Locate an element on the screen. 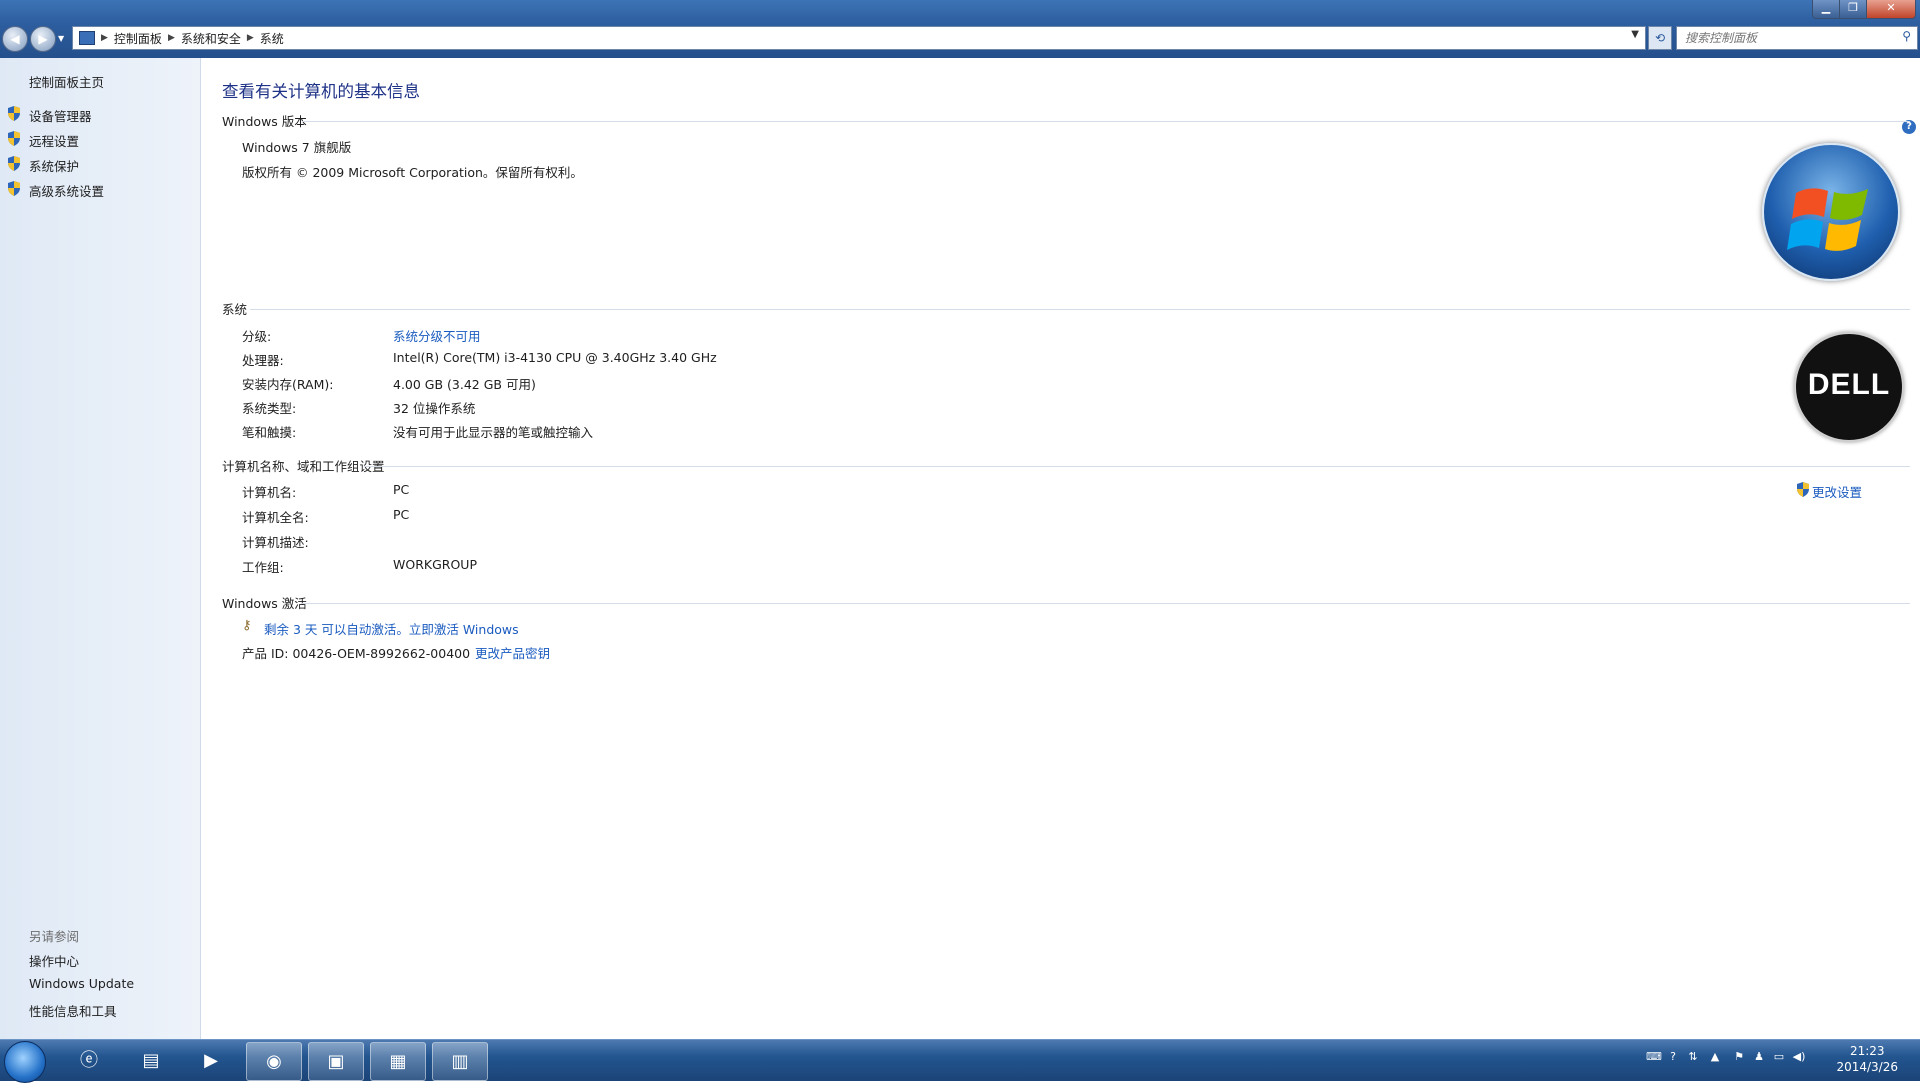 This screenshot has height=1083, width=1920. address-bar: ▶ 控制面板 ▶ 系统和安全 ▶ 系统 ▼ is located at coordinates (859, 38).